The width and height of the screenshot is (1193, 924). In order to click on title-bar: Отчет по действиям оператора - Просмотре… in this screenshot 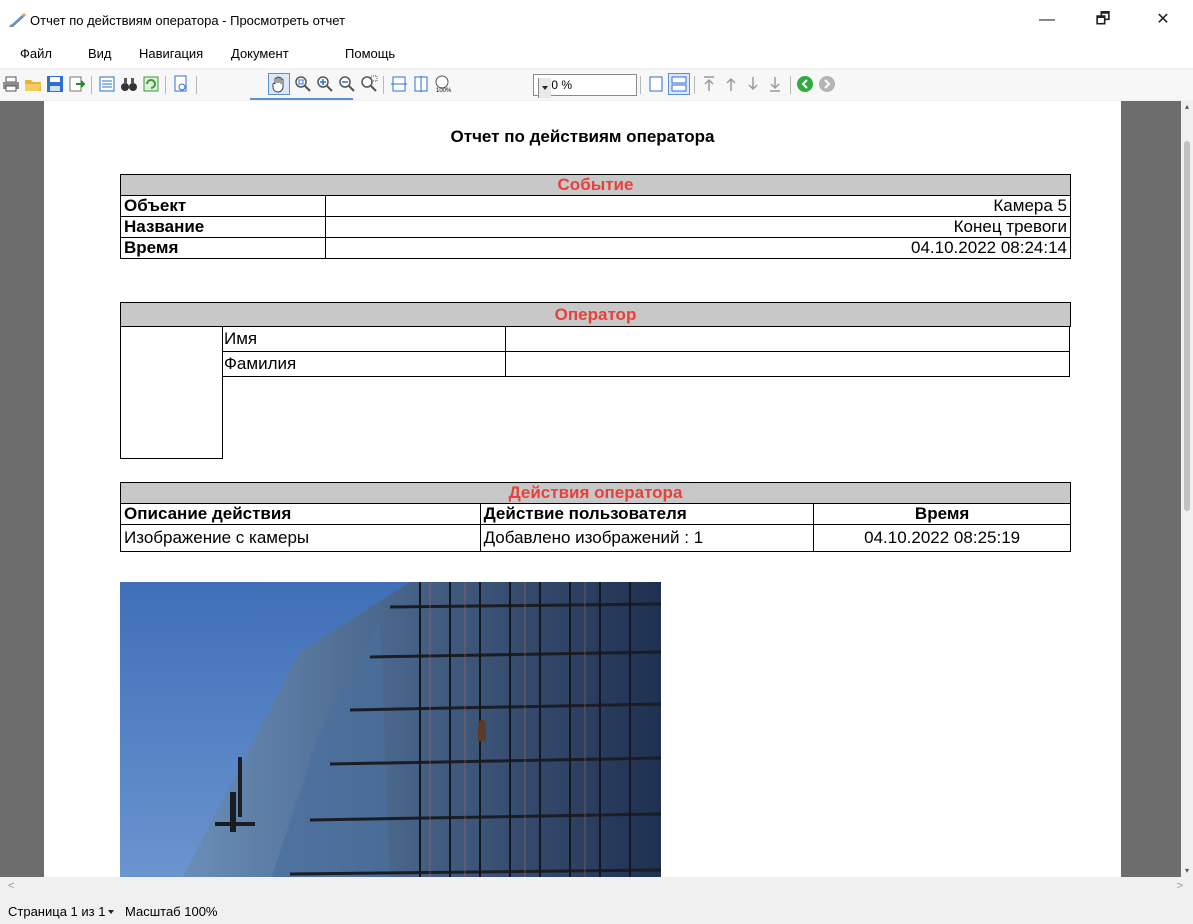, I will do `click(596, 20)`.